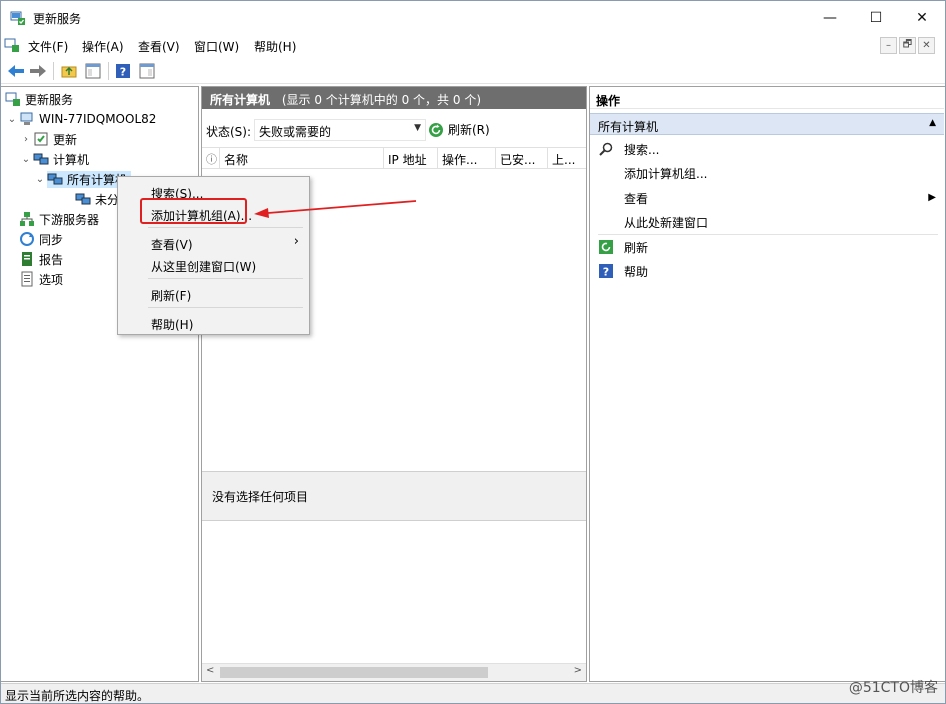 The image size is (946, 704). What do you see at coordinates (767, 198) in the screenshot?
I see `action-view: 查看 ▶` at bounding box center [767, 198].